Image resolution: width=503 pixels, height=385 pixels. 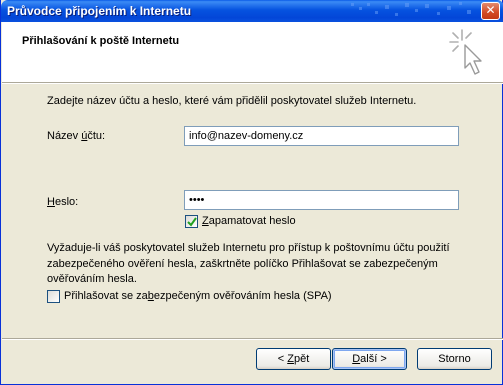 What do you see at coordinates (92, 279) in the screenshot?
I see `spa-info-line-3: ověřováním hesla.` at bounding box center [92, 279].